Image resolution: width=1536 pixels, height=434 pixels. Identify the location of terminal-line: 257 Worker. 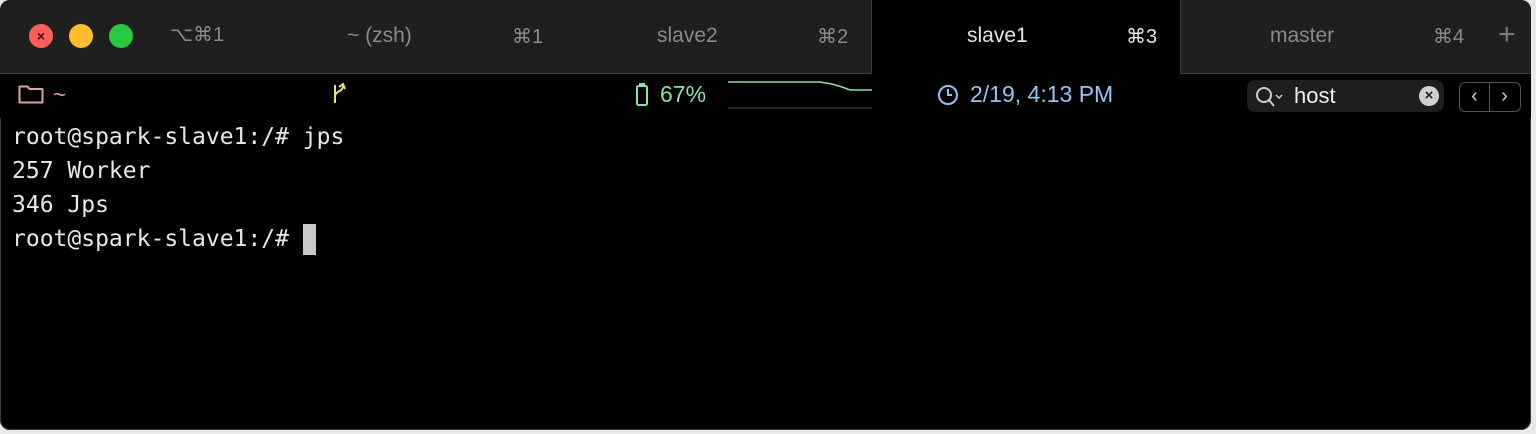
(81, 171).